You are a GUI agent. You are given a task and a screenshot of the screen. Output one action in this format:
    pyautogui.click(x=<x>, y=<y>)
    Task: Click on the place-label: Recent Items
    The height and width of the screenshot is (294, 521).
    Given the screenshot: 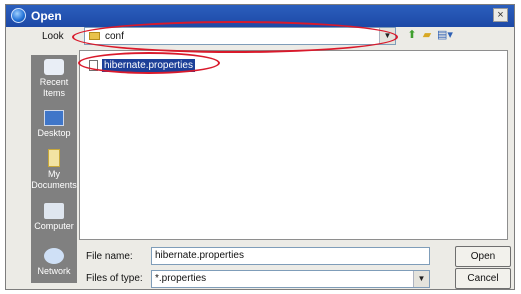 What is the action you would take?
    pyautogui.click(x=54, y=87)
    